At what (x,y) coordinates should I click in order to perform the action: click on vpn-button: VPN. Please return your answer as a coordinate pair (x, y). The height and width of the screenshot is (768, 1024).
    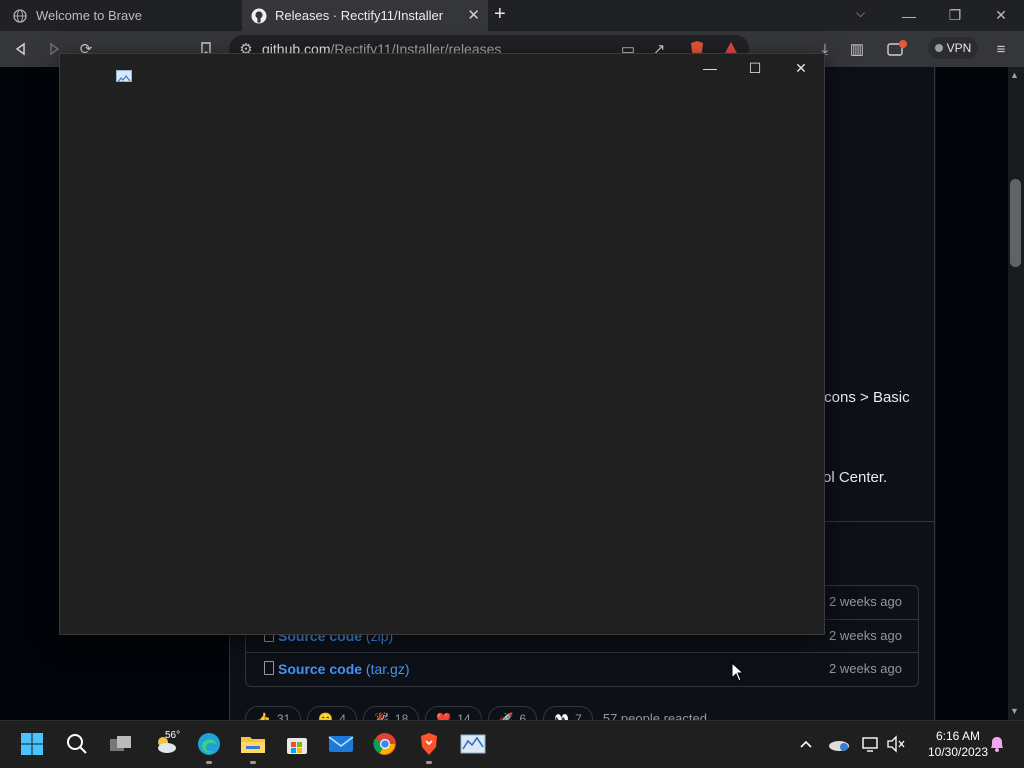
    Looking at the image, I should click on (953, 48).